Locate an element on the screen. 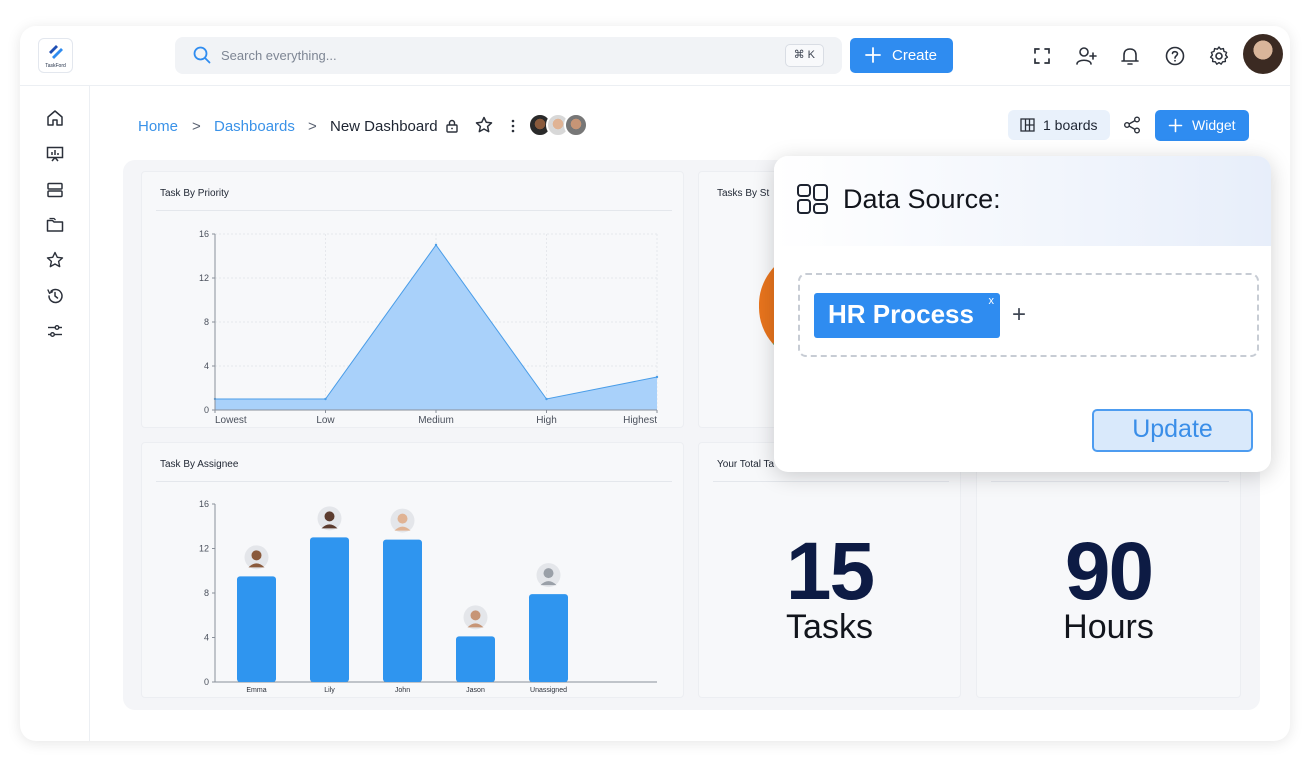  search-shortcut: ⌘ K is located at coordinates (804, 55).